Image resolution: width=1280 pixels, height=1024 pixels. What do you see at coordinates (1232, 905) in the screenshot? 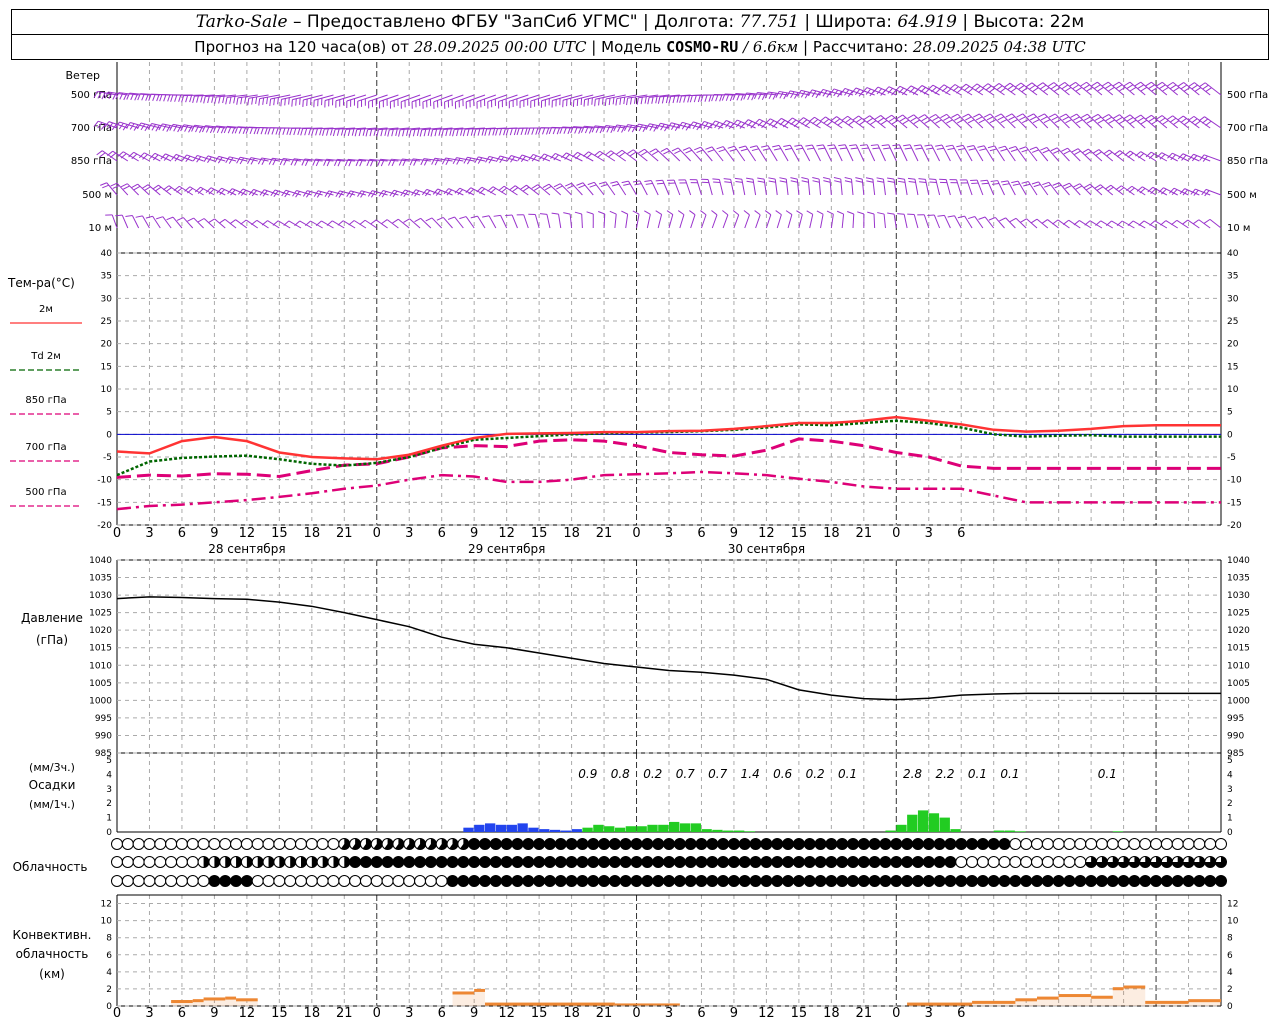
I see `conv-tick-right: 12` at bounding box center [1232, 905].